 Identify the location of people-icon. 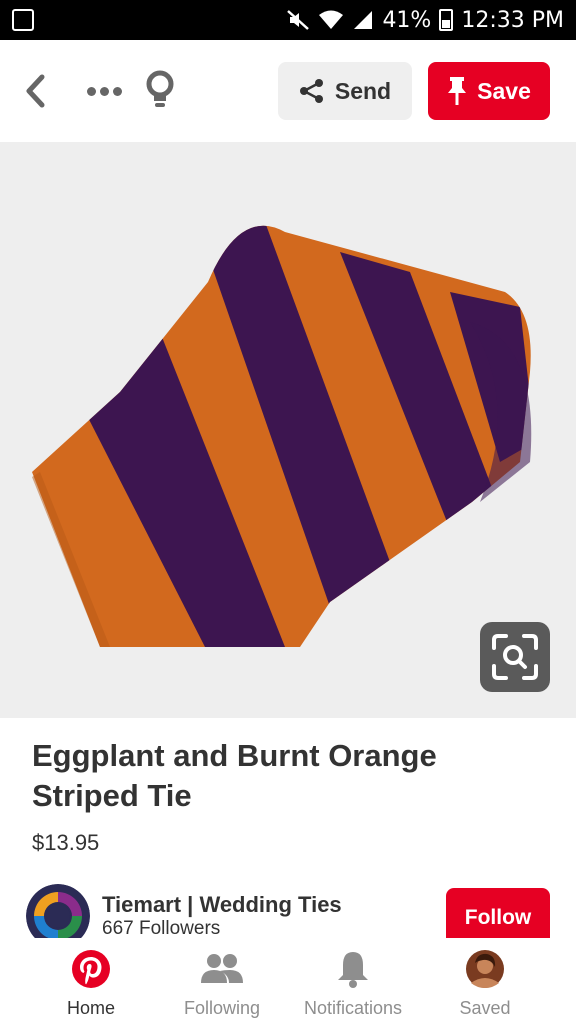
(222, 968).